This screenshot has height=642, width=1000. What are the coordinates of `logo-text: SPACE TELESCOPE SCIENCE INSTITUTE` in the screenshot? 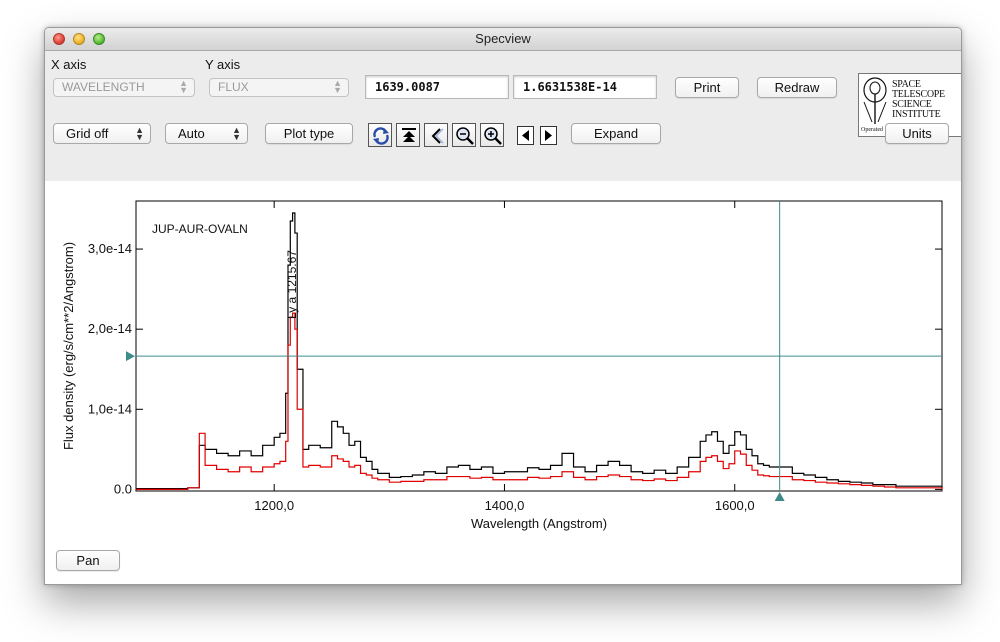 It's located at (918, 99).